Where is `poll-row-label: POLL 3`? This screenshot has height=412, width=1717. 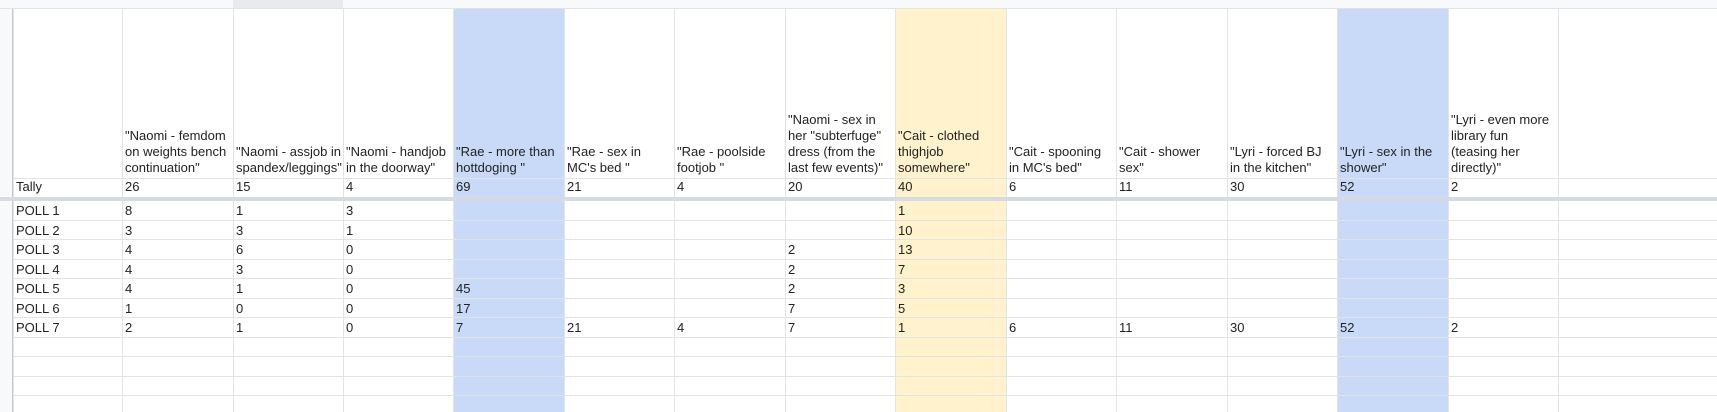
poll-row-label: POLL 3 is located at coordinates (67, 250).